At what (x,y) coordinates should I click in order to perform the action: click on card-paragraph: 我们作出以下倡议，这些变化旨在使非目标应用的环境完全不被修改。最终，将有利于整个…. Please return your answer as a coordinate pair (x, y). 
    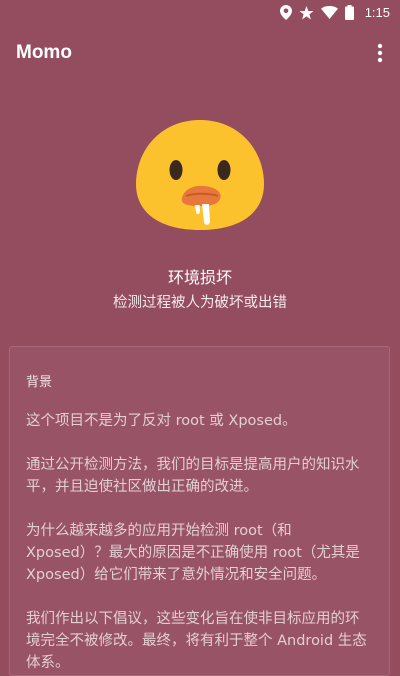
    Looking at the image, I should click on (196, 641).